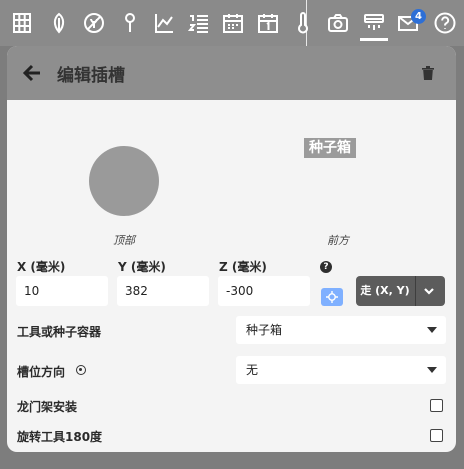  What do you see at coordinates (41, 267) in the screenshot?
I see `x-label: X (毫米)` at bounding box center [41, 267].